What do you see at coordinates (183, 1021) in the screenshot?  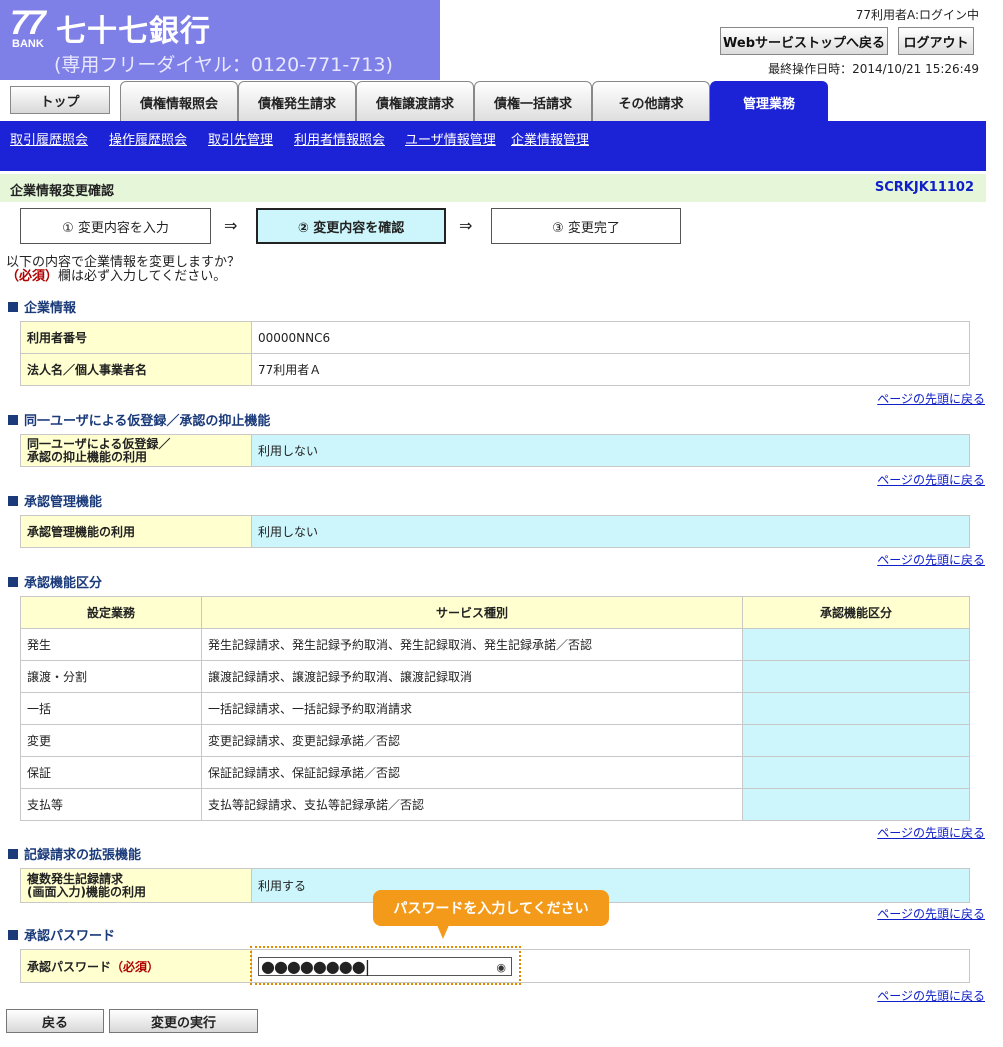 I see `execute-change-button: 変更の実行` at bounding box center [183, 1021].